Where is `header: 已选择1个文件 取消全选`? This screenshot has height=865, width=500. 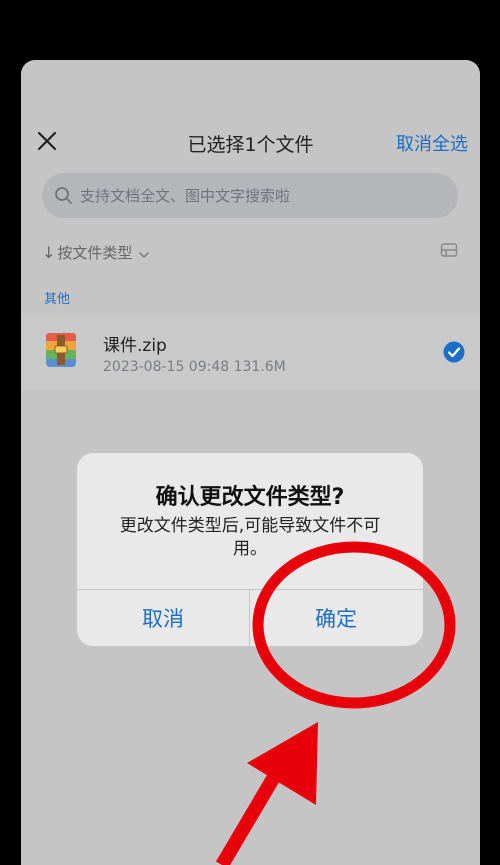 header: 已选择1个文件 取消全选 is located at coordinates (250, 112).